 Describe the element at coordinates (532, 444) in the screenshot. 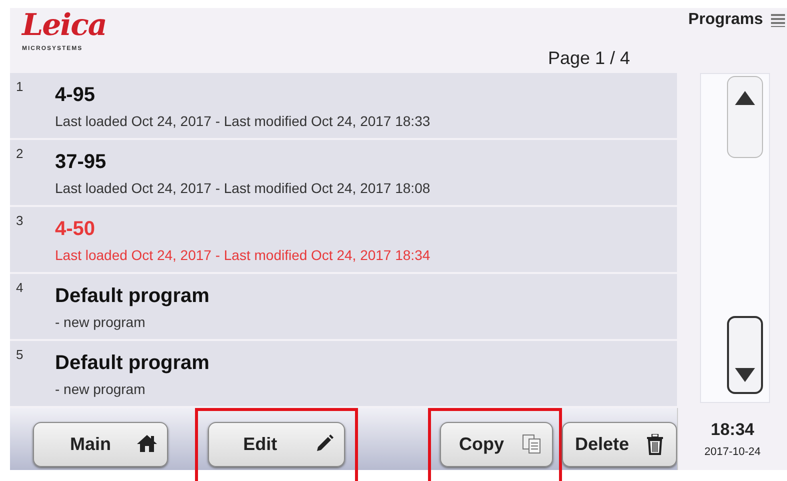

I see `copy-icon` at that location.